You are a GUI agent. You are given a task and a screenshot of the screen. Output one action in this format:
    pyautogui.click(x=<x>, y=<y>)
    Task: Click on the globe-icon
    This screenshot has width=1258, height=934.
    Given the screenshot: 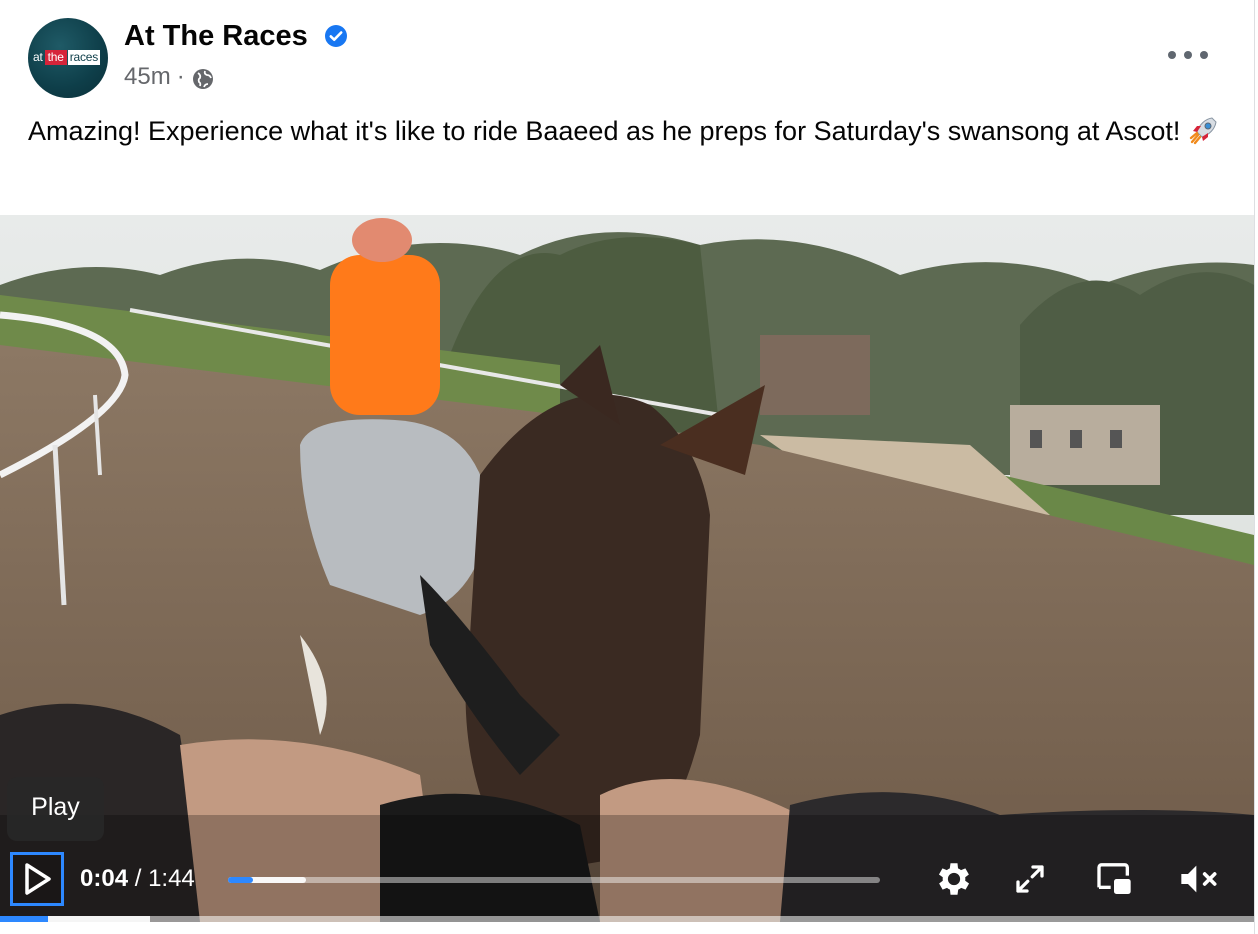 What is the action you would take?
    pyautogui.click(x=202, y=78)
    